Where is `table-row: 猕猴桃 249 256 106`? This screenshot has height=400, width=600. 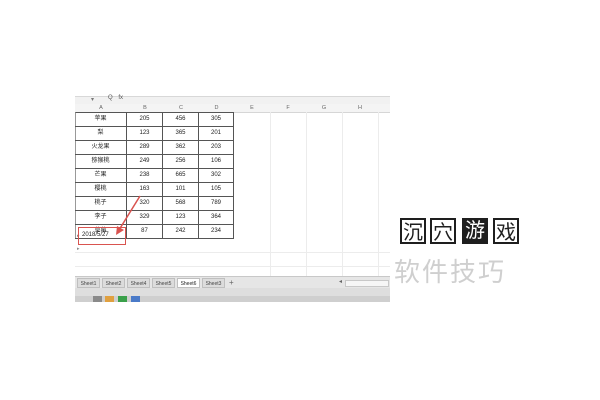
table-row: 猕猴桃 249 256 106 is located at coordinates (154, 161).